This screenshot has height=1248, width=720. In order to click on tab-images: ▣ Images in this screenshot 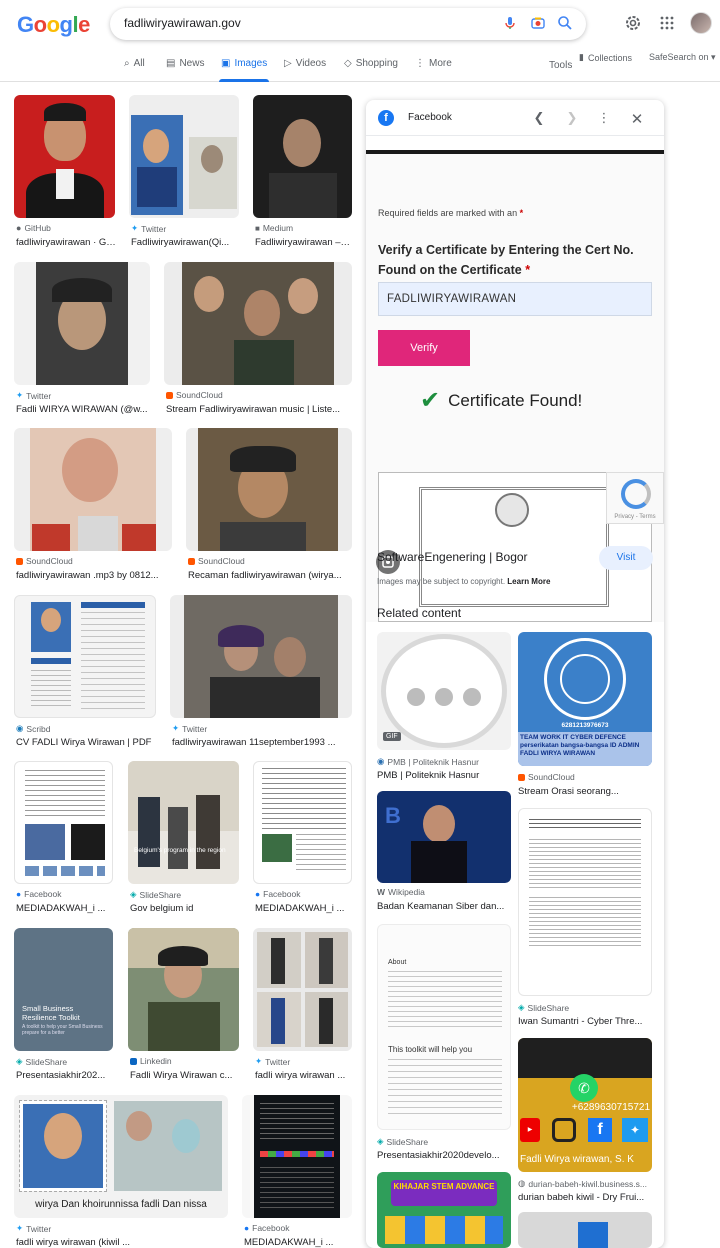, I will do `click(244, 63)`.